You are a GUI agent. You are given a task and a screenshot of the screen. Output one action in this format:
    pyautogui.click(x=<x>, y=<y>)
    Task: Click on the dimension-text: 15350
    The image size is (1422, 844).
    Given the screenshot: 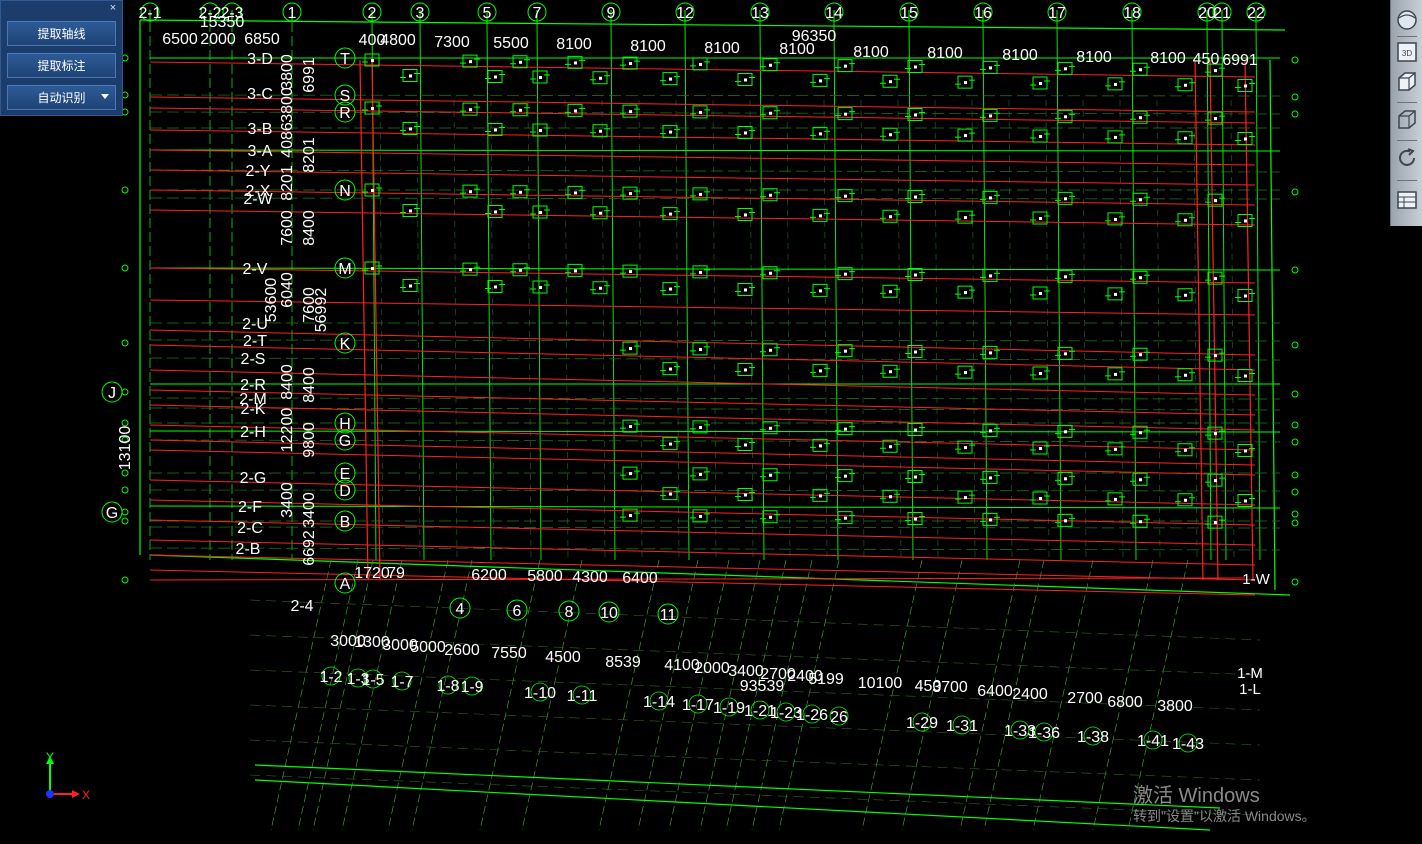 What is the action you would take?
    pyautogui.click(x=222, y=22)
    